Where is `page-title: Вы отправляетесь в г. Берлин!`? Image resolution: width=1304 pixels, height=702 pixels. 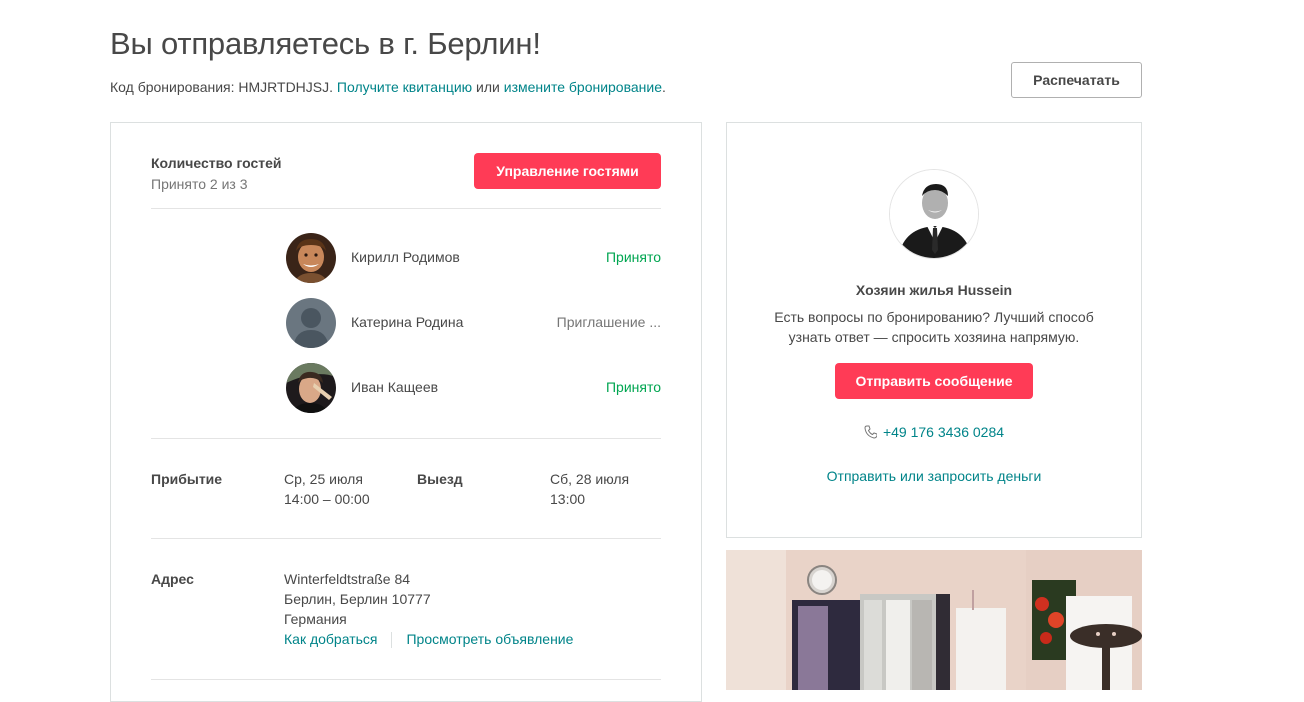 page-title: Вы отправляетесь в г. Берлин! is located at coordinates (325, 43).